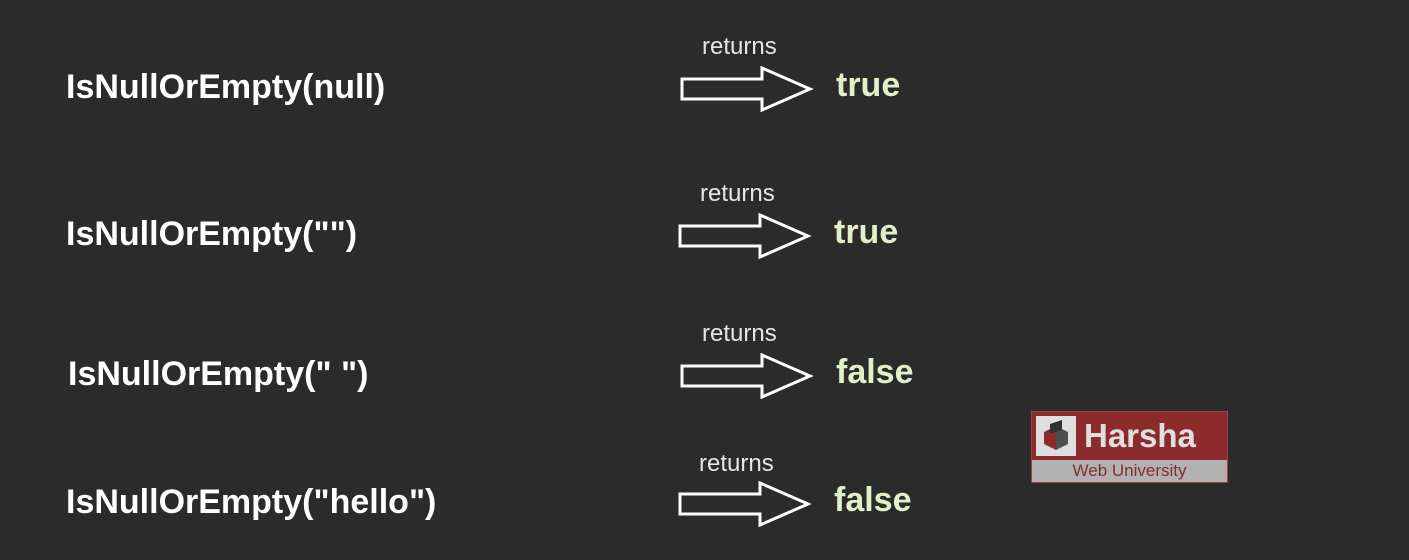 The height and width of the screenshot is (560, 1409). What do you see at coordinates (226, 87) in the screenshot?
I see `expression-text: IsNullOrEmpty(null)` at bounding box center [226, 87].